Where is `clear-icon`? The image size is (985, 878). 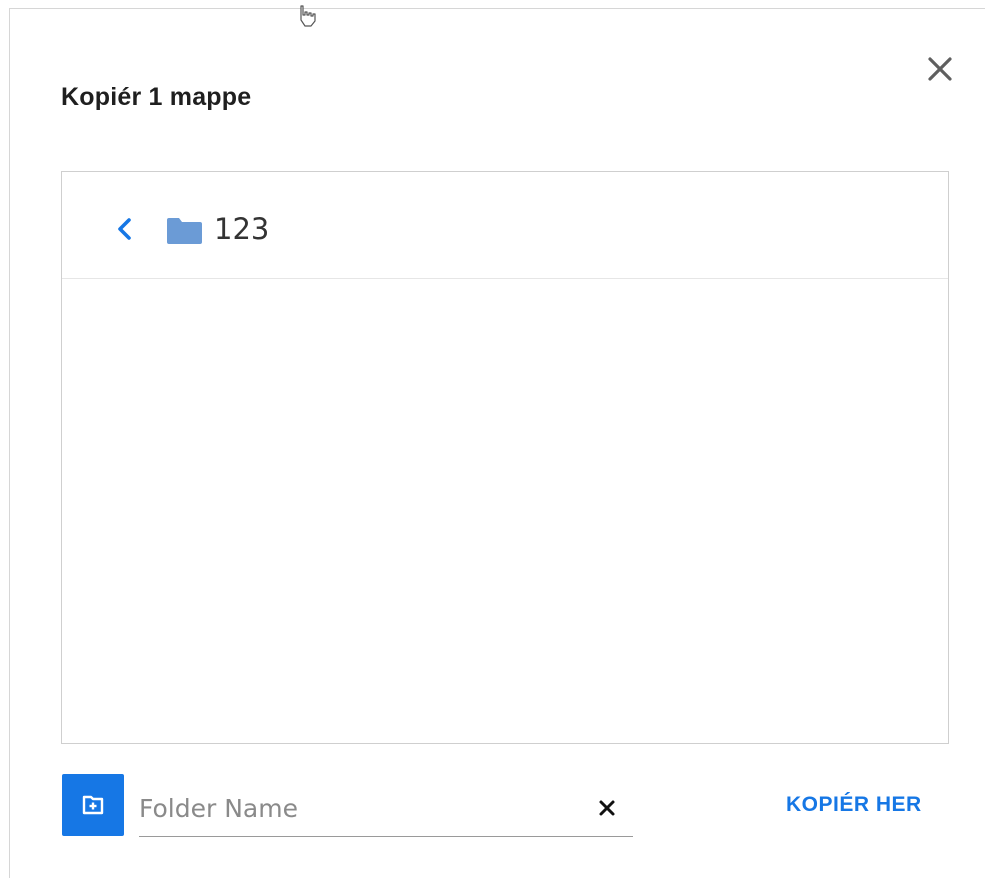 clear-icon is located at coordinates (607, 808).